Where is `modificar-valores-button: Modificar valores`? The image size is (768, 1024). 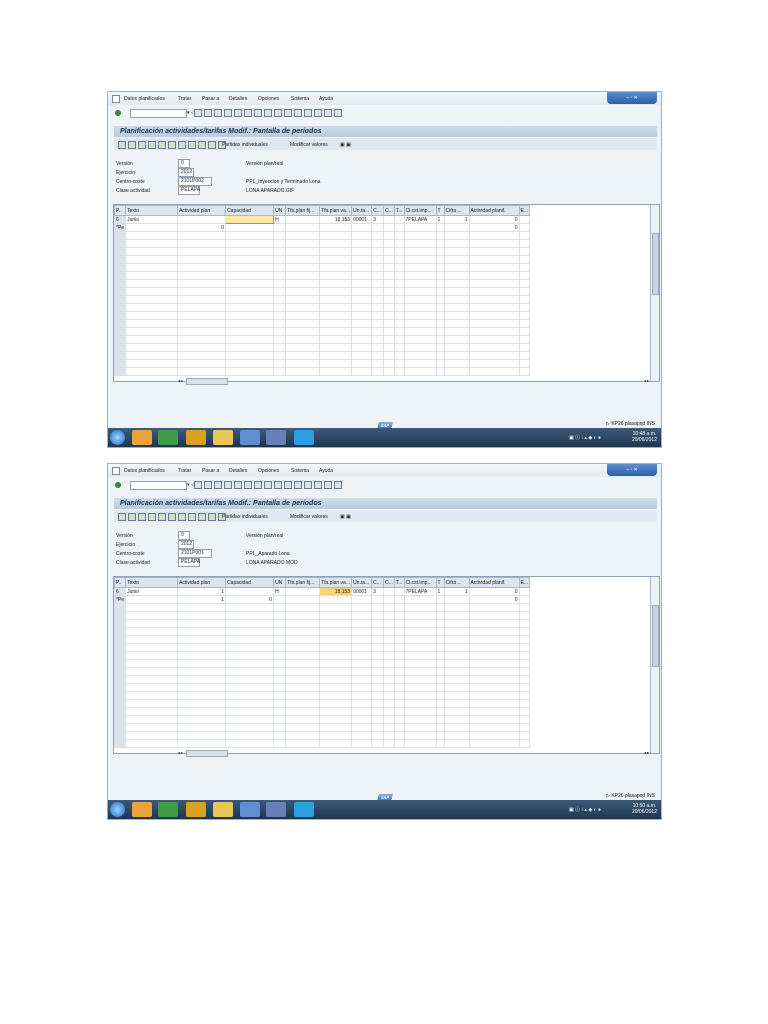
modificar-valores-button: Modificar valores is located at coordinates (309, 145).